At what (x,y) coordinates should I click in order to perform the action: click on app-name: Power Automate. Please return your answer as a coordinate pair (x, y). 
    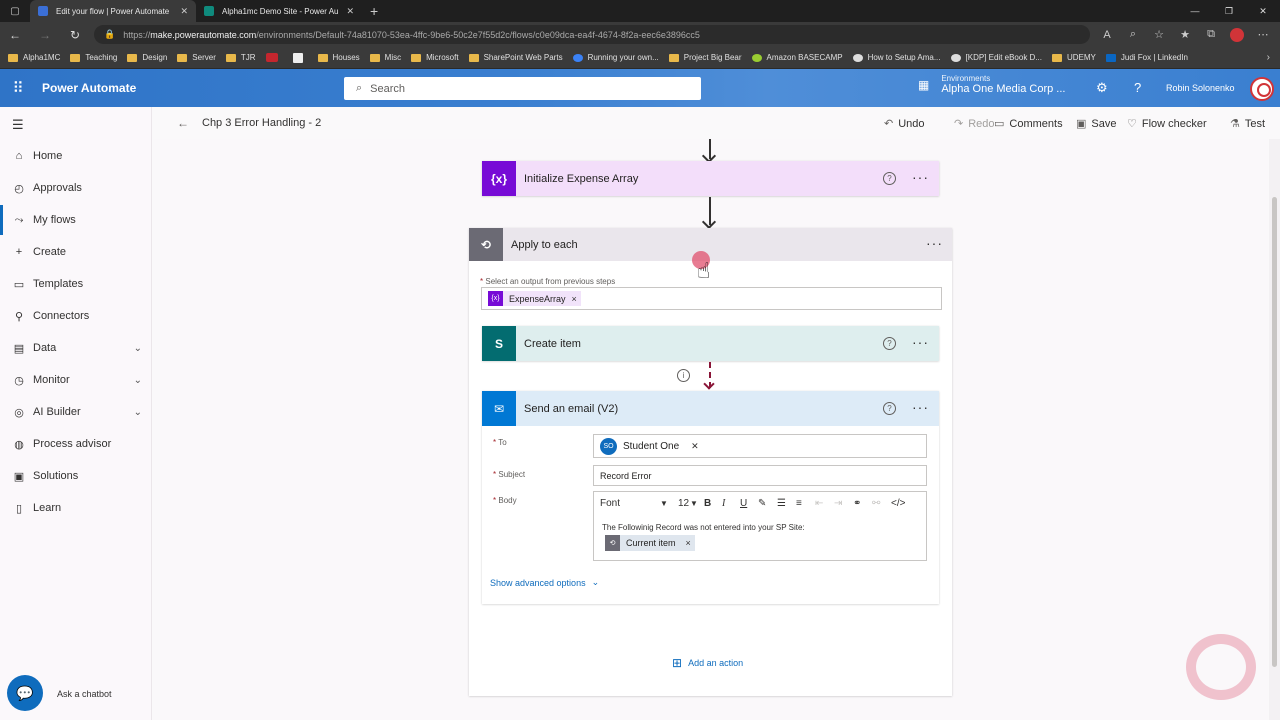
    Looking at the image, I should click on (89, 88).